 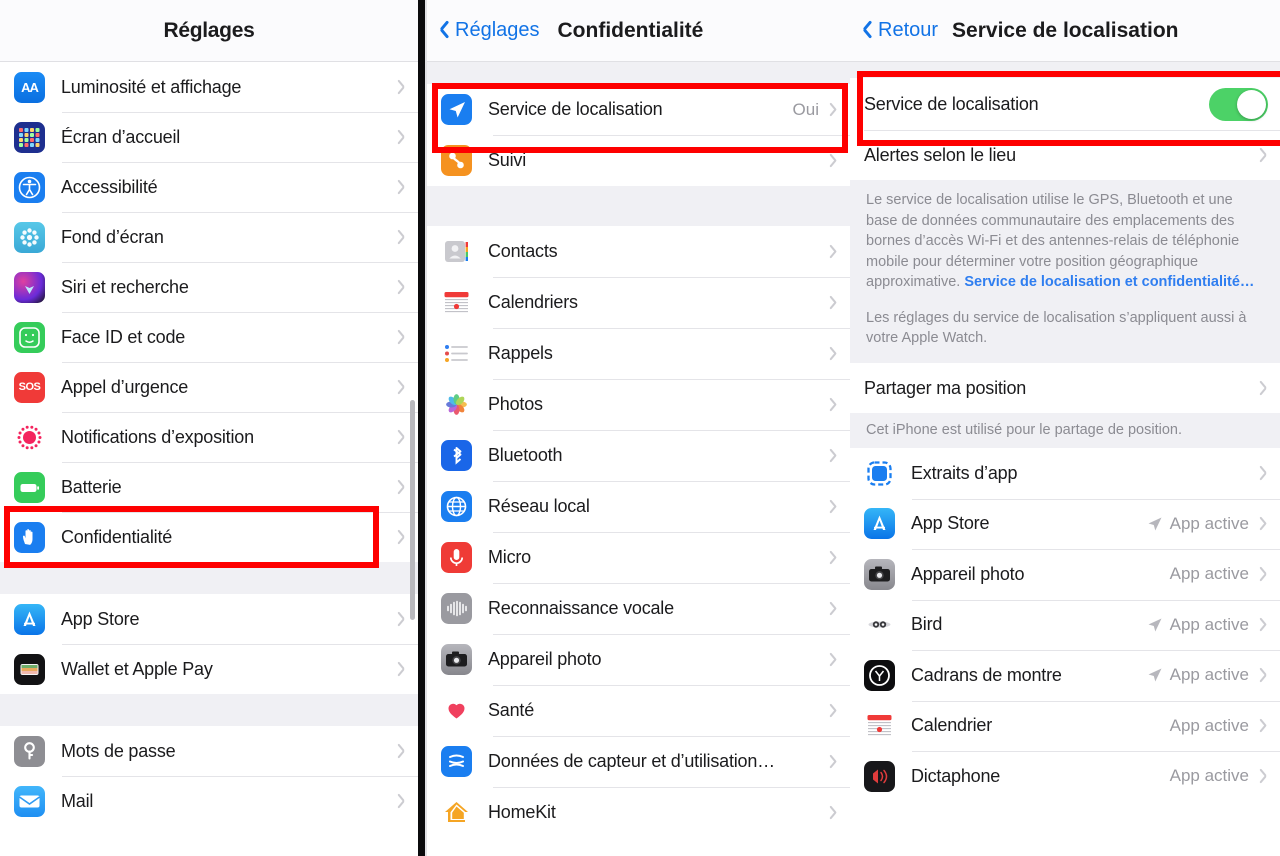 What do you see at coordinates (209, 669) in the screenshot?
I see `list-item: Wallet et Apple Pay` at bounding box center [209, 669].